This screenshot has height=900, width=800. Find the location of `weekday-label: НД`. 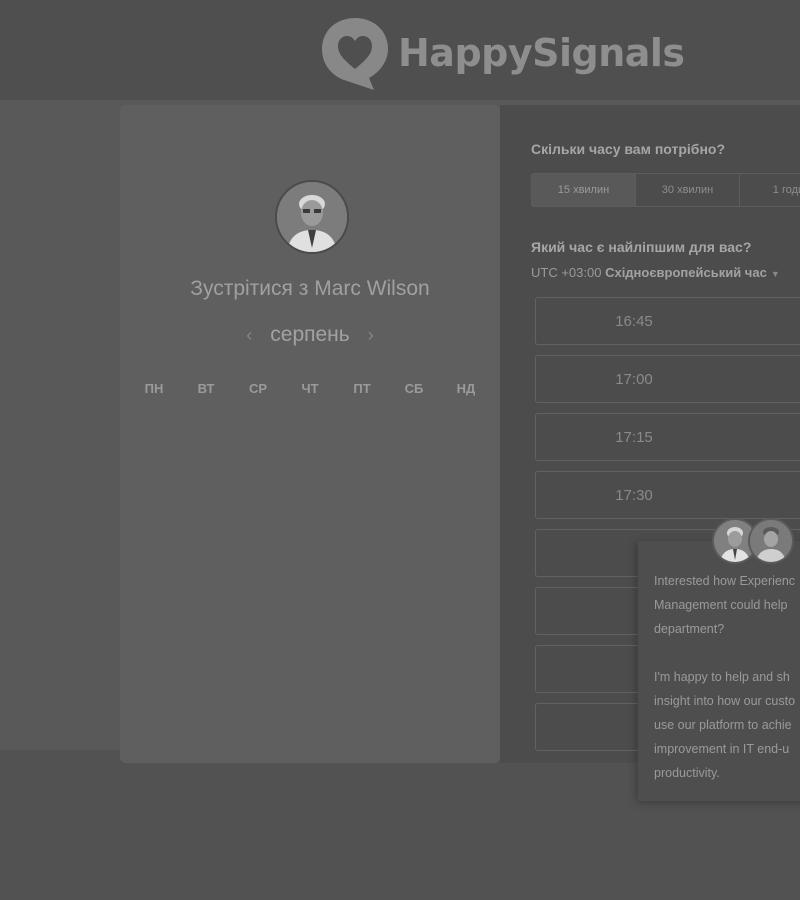

weekday-label: НД is located at coordinates (466, 388).